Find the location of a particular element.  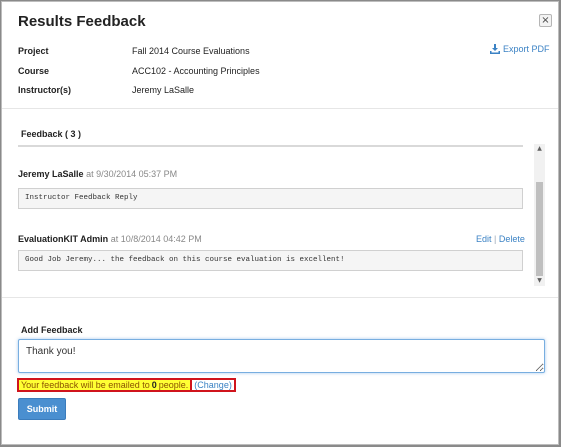

instructor-label: Instructor(s) is located at coordinates (45, 90).